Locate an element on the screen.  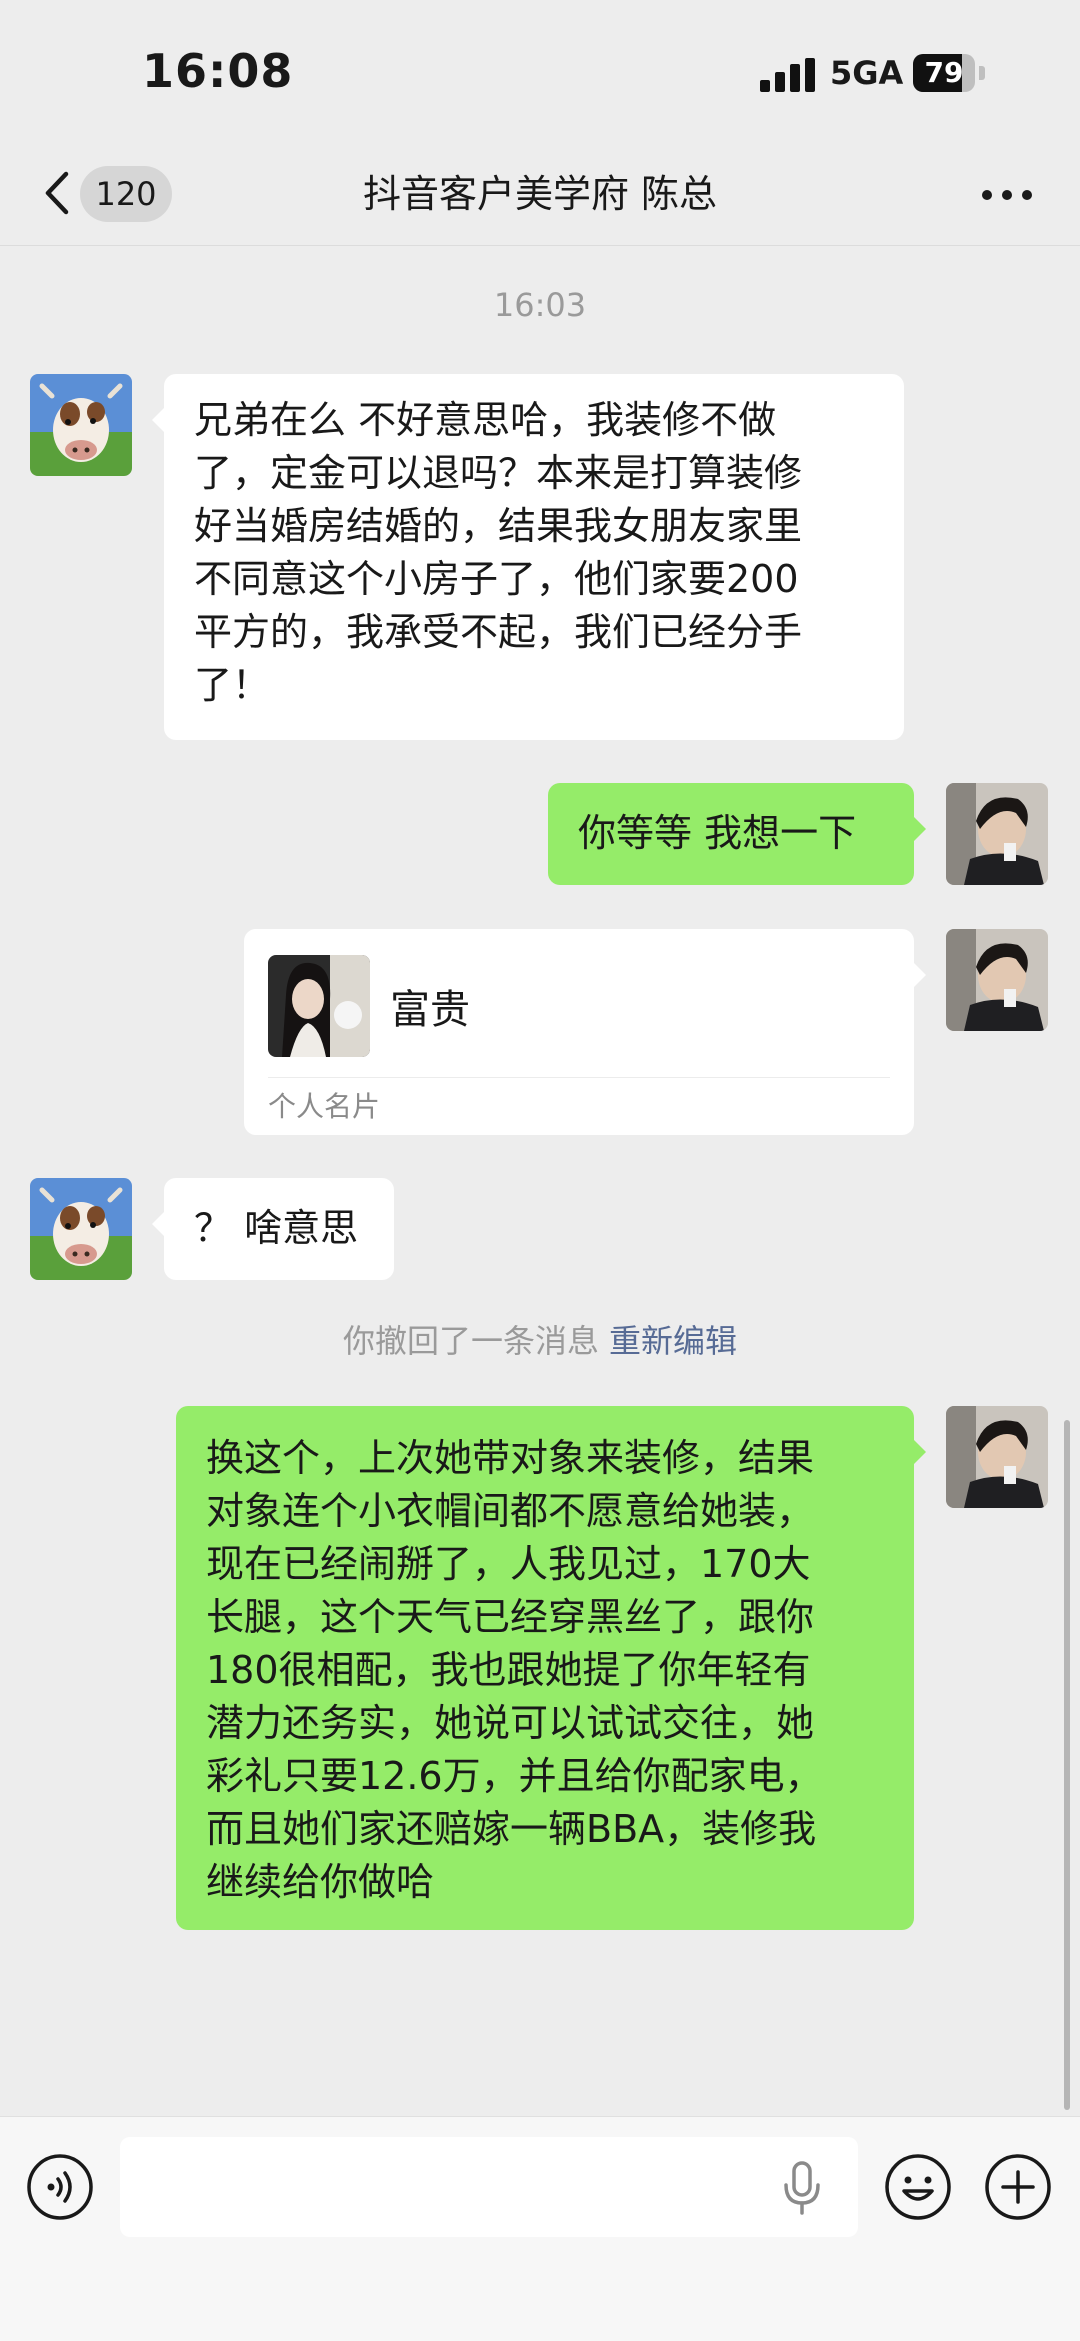
status-bar: 16:08 5GA 79 is located at coordinates (540, 70).